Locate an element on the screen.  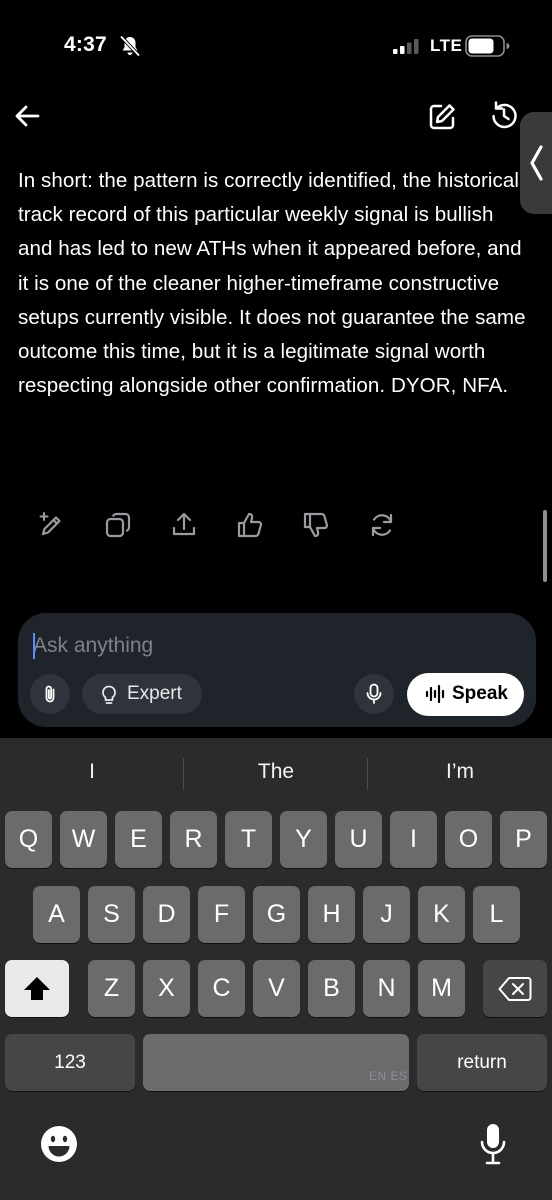
copy-icon is located at coordinates (118, 525).